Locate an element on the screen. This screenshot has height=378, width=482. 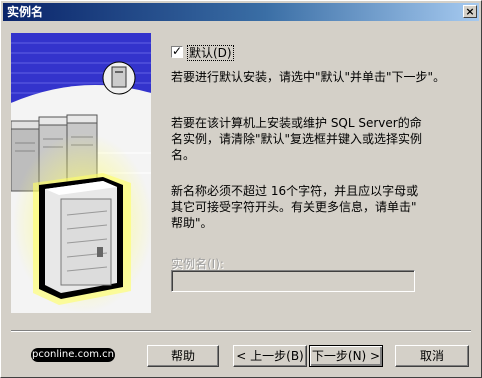
footer-divider is located at coordinates (241, 331).